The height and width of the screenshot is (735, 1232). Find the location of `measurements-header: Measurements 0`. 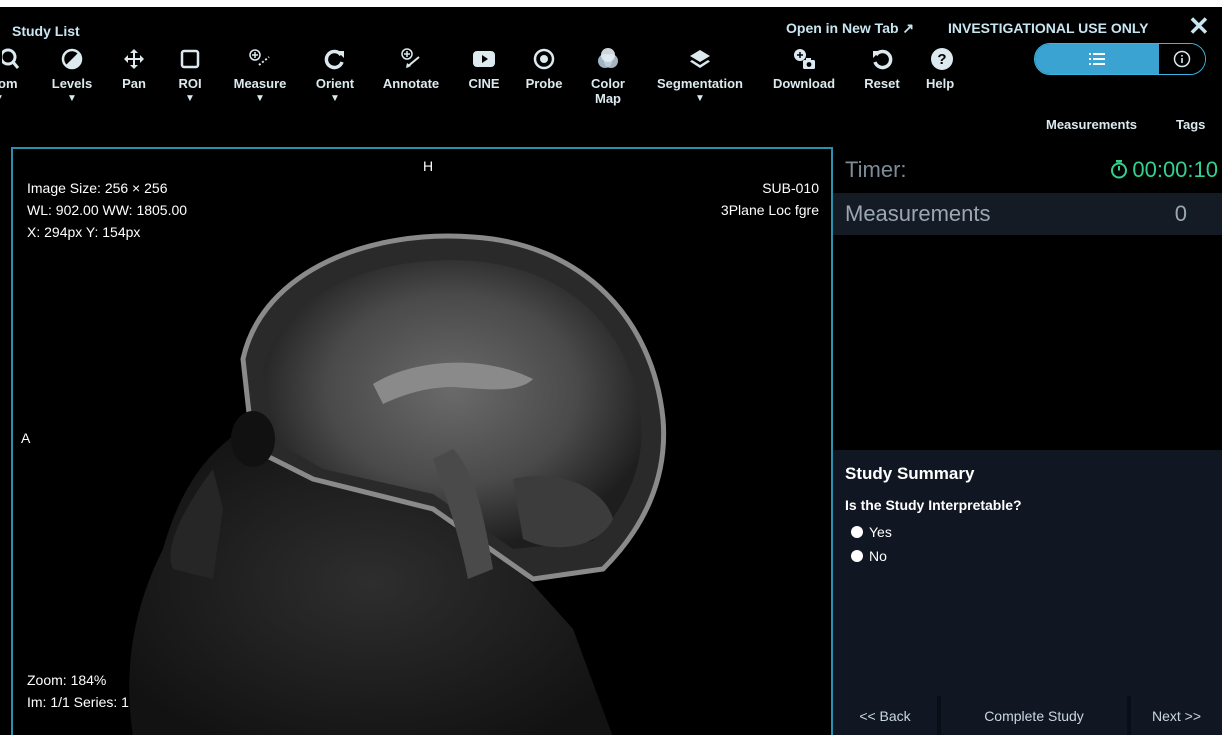

measurements-header: Measurements 0 is located at coordinates (1027, 214).